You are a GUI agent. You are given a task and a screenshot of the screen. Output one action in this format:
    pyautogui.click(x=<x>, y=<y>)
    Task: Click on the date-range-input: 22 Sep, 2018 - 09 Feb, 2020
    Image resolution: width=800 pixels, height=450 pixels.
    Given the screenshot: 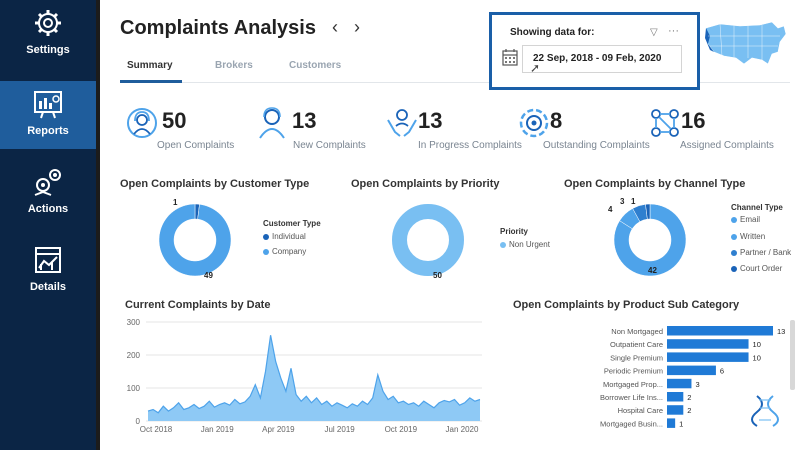 What is the action you would take?
    pyautogui.click(x=602, y=59)
    